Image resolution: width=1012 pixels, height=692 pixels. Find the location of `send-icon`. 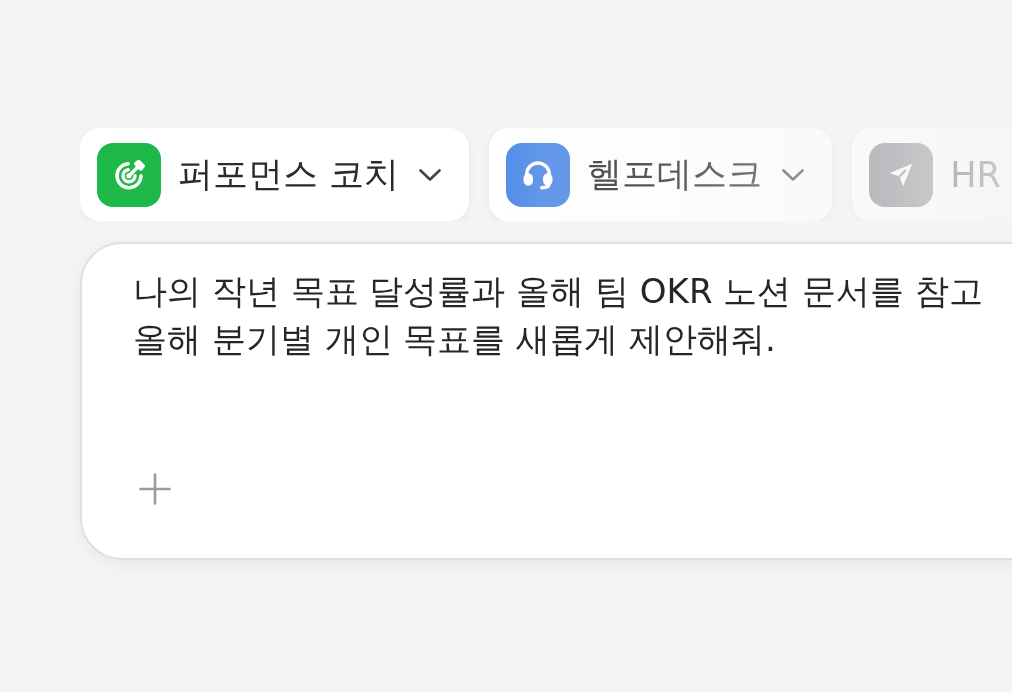

send-icon is located at coordinates (901, 174).